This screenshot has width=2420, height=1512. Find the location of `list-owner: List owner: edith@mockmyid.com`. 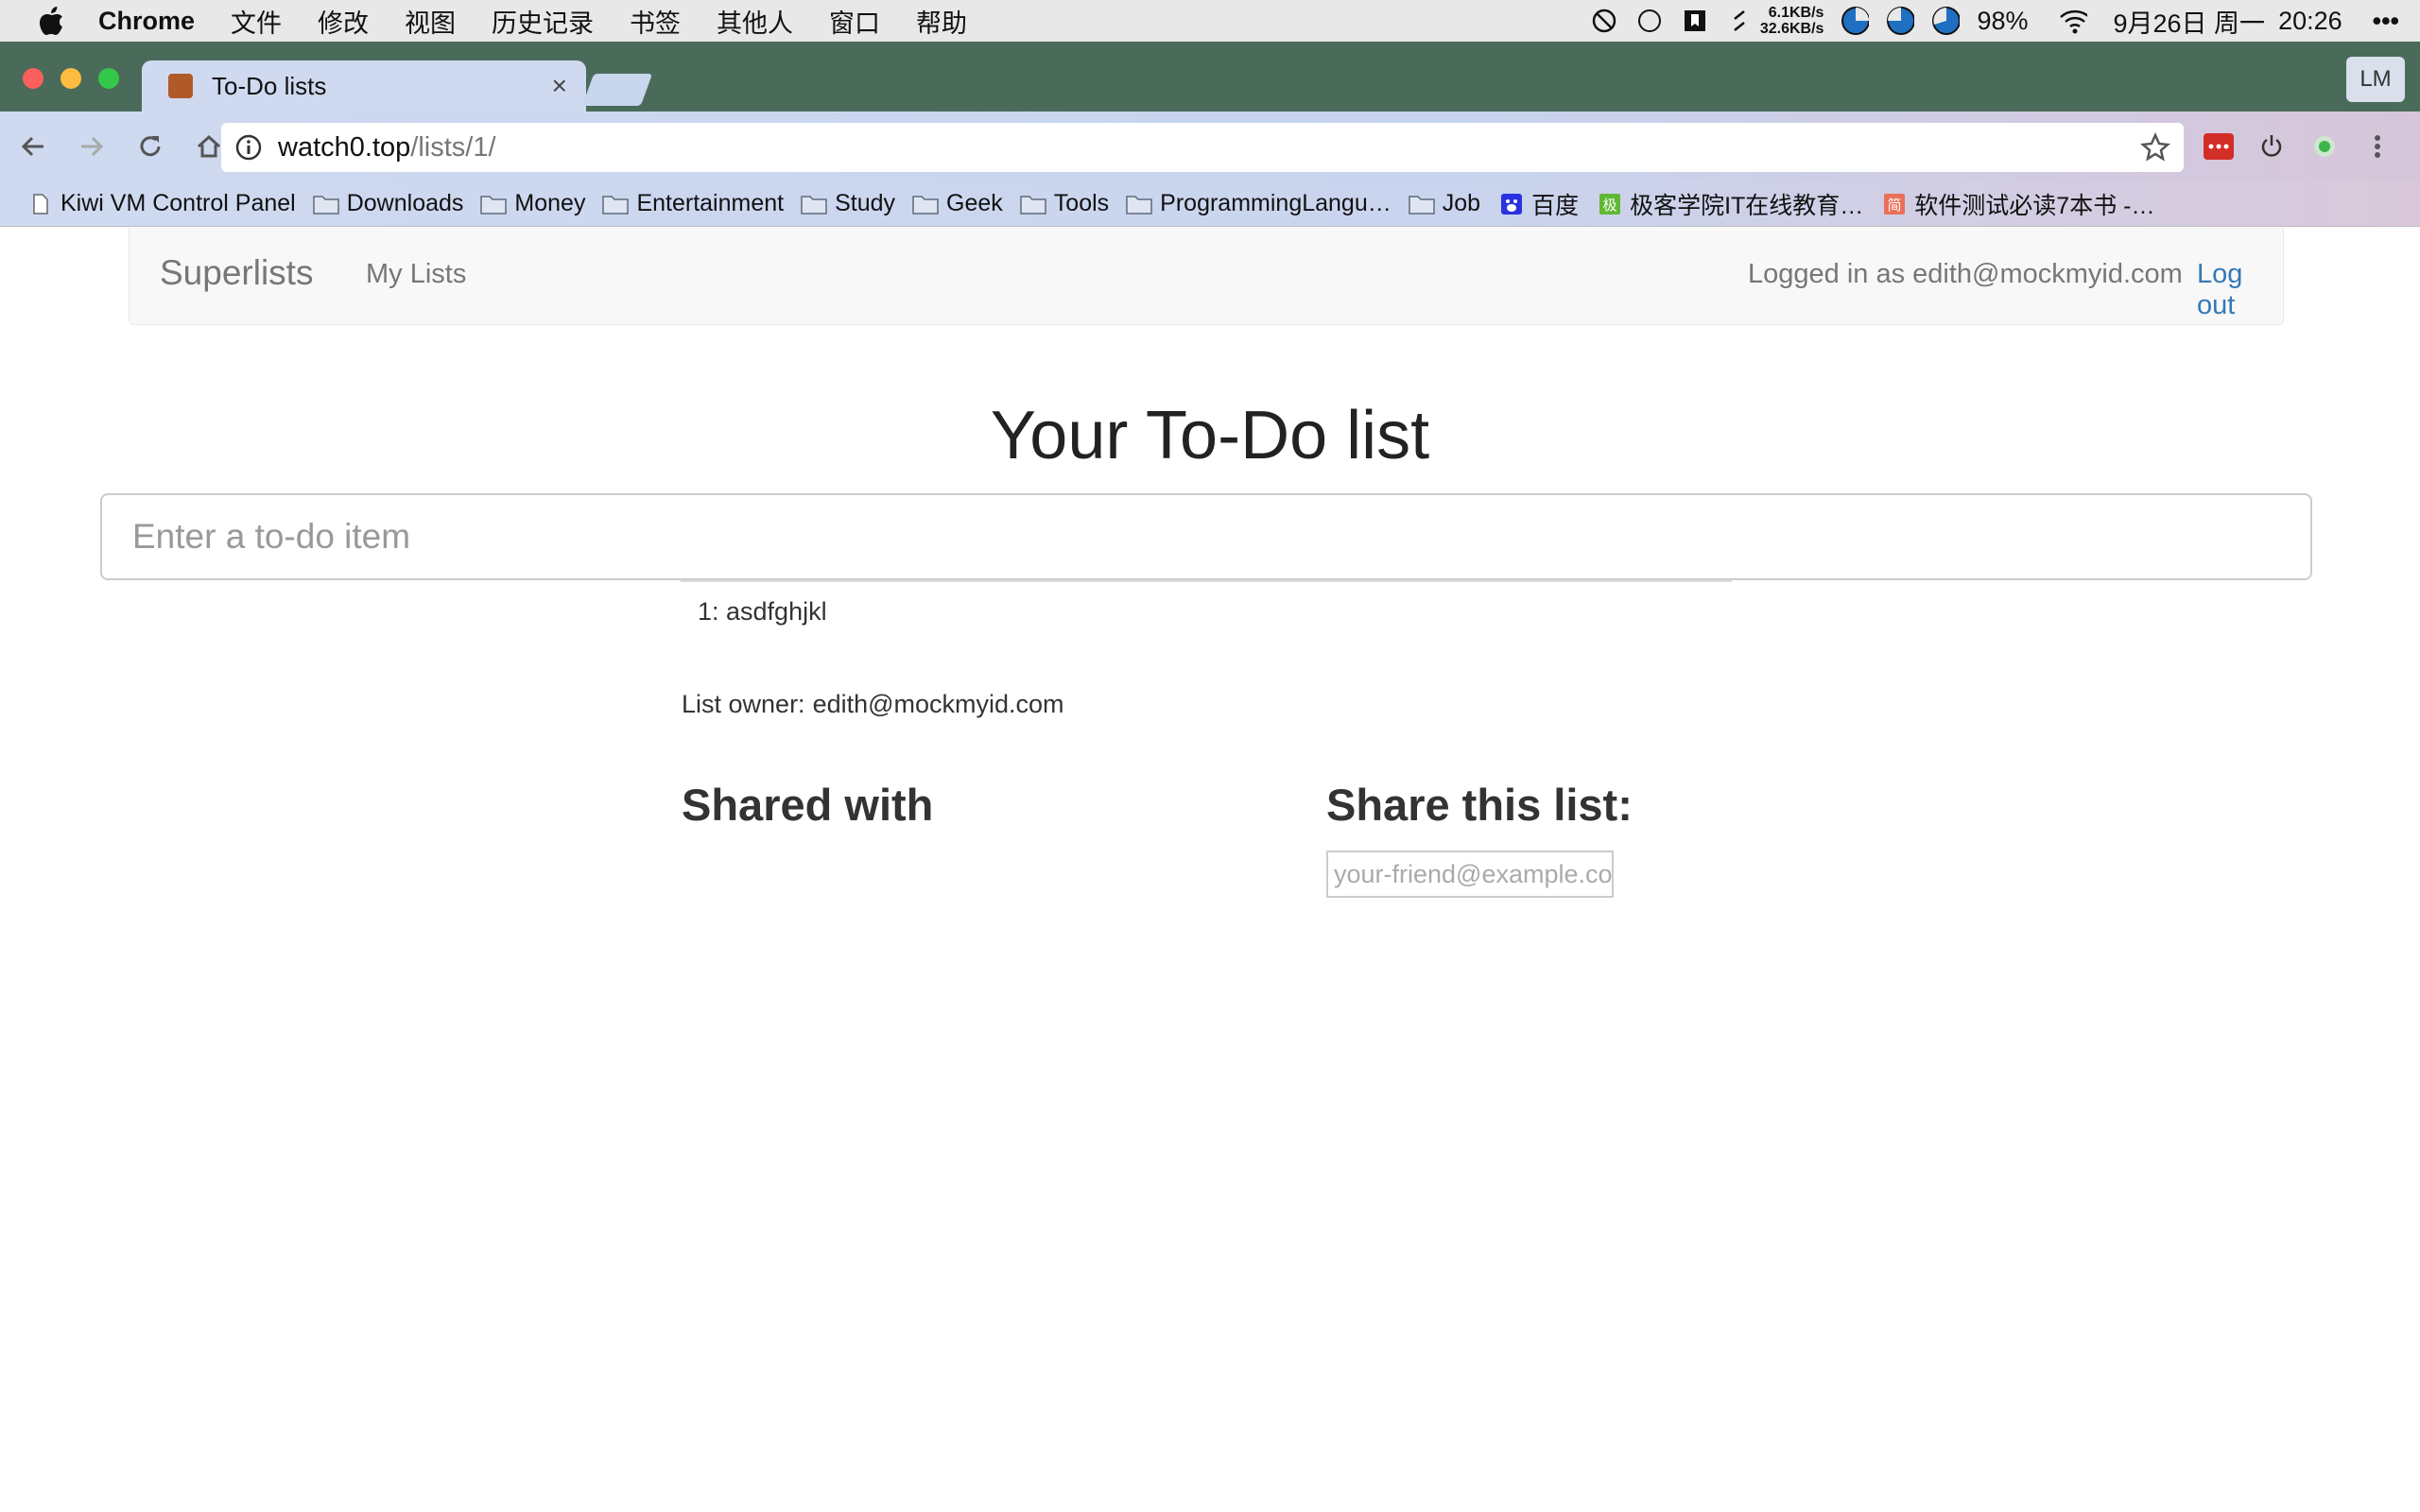

list-owner: List owner: edith@mockmyid.com is located at coordinates (873, 704).